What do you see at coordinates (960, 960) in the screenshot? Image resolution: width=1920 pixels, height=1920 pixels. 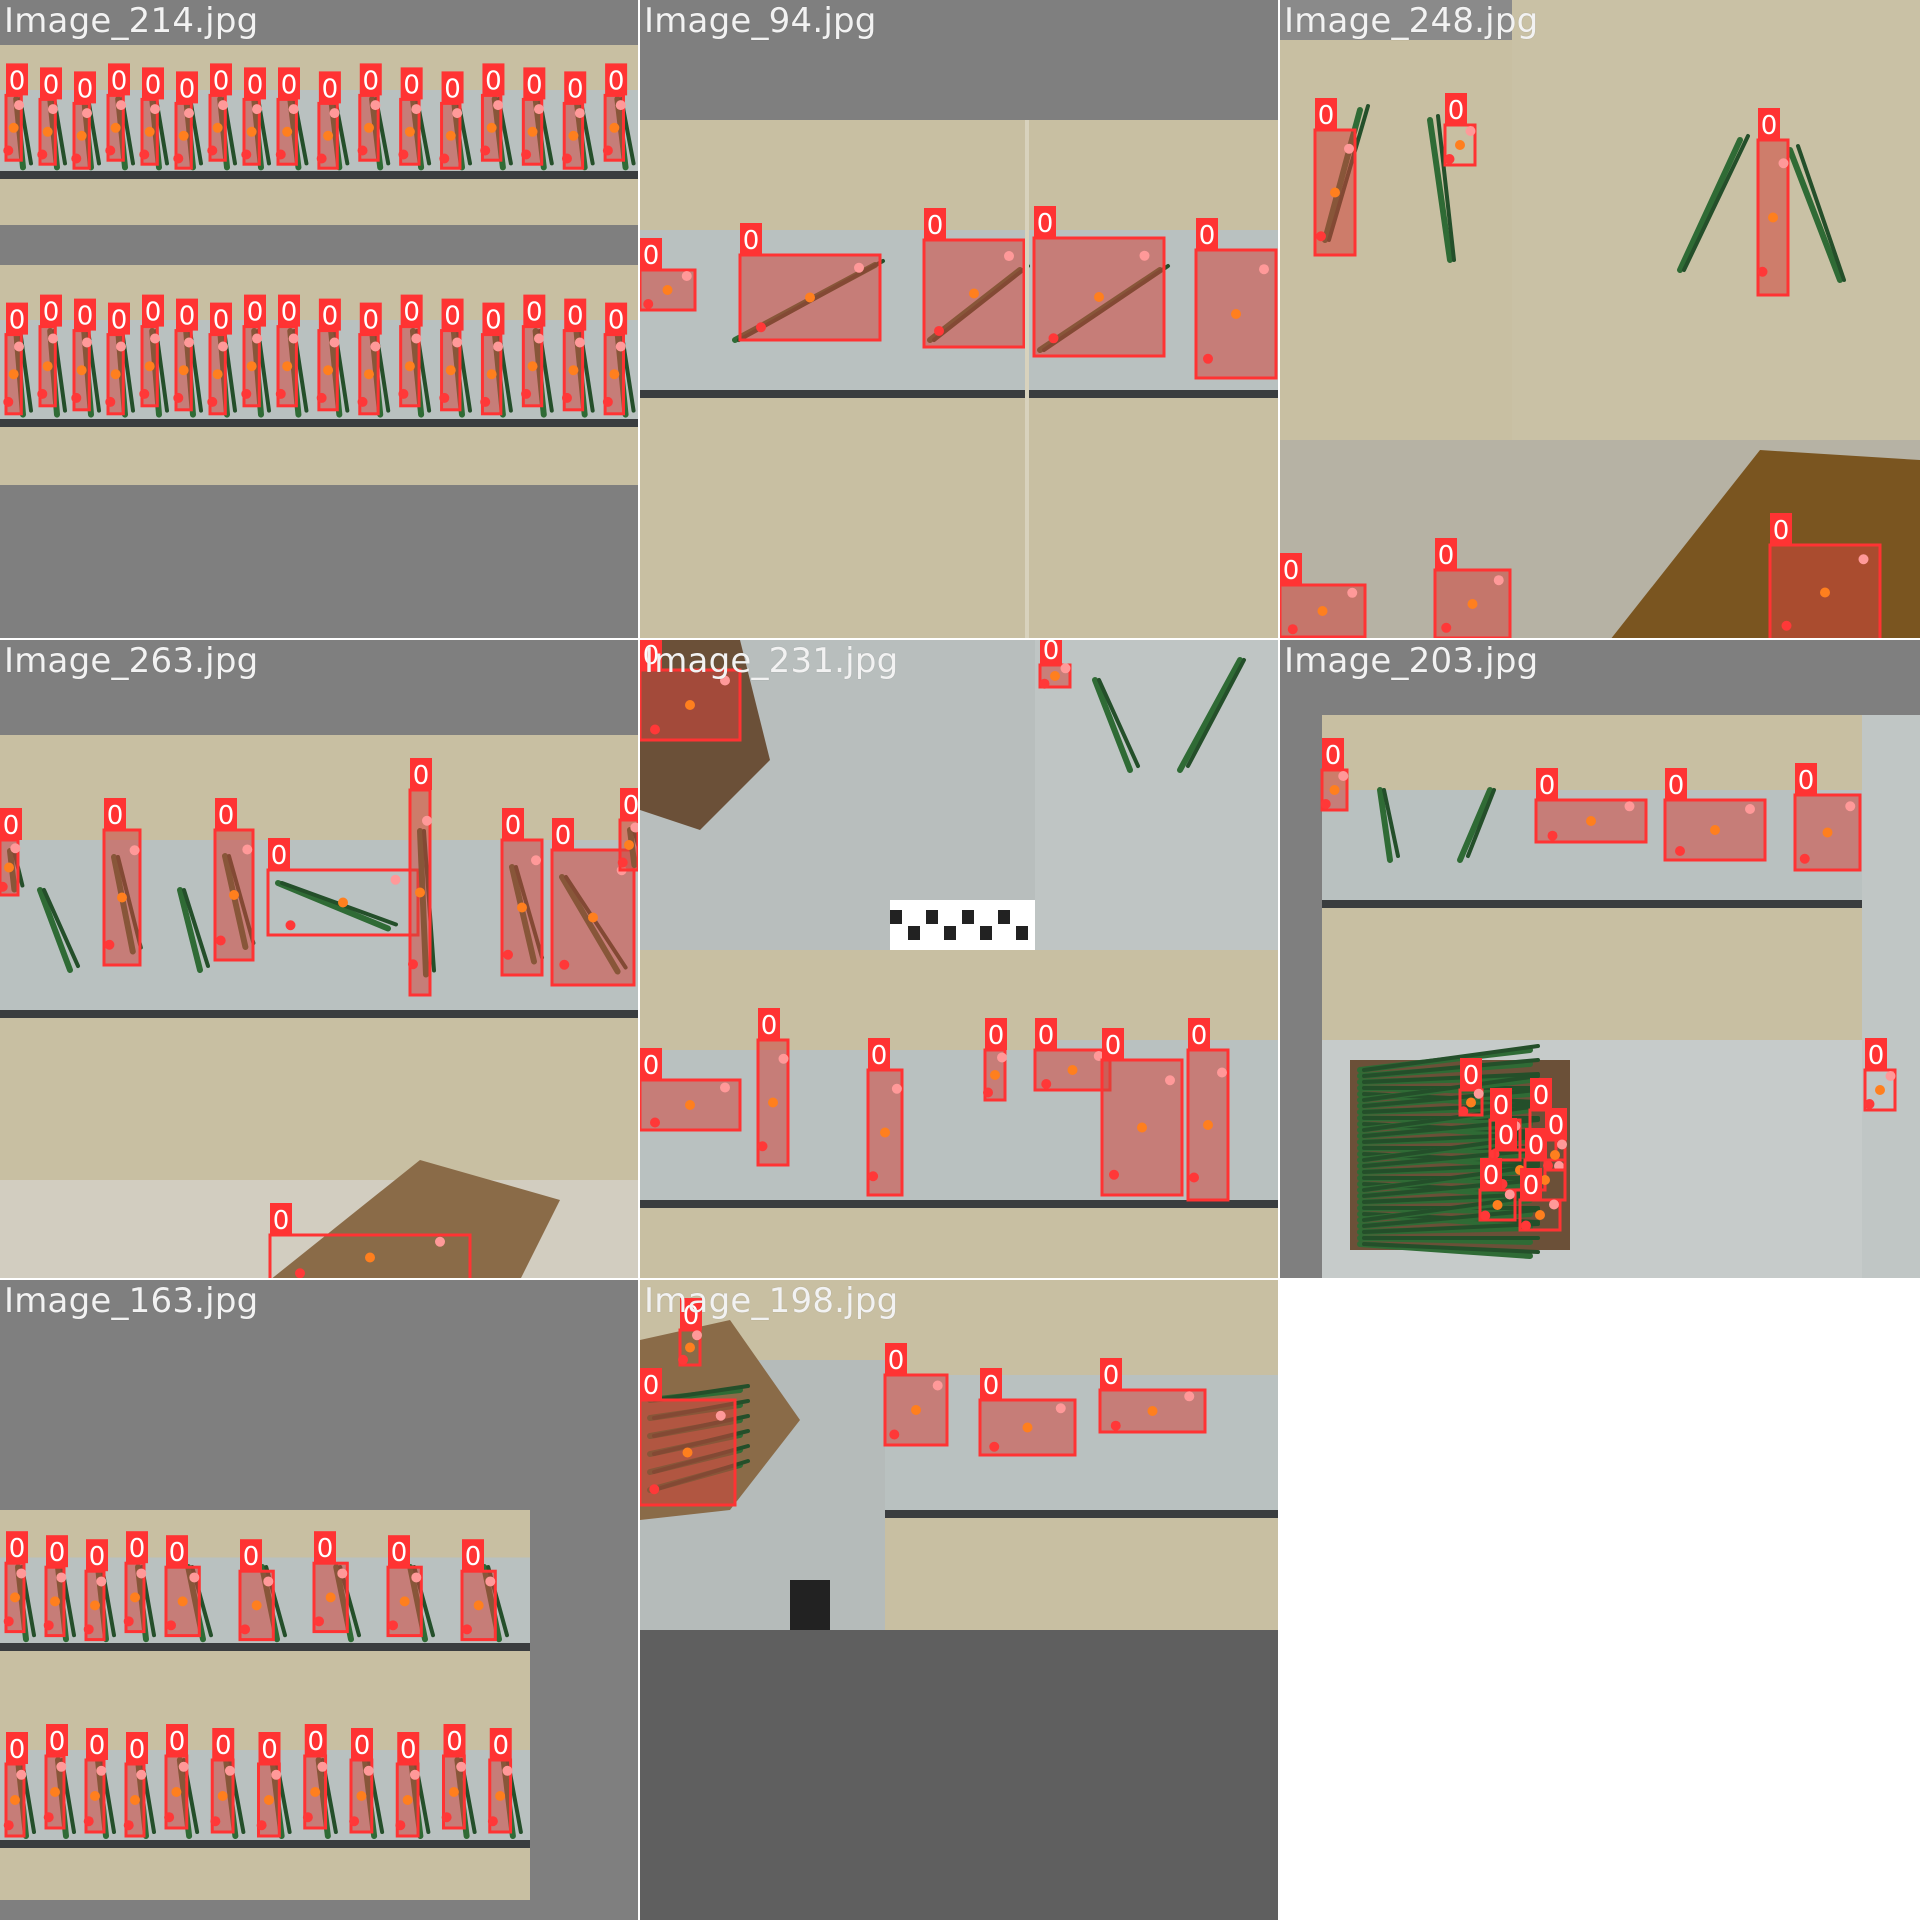 I see `tile-image-231: 000000000 Image_231.jpg` at bounding box center [960, 960].